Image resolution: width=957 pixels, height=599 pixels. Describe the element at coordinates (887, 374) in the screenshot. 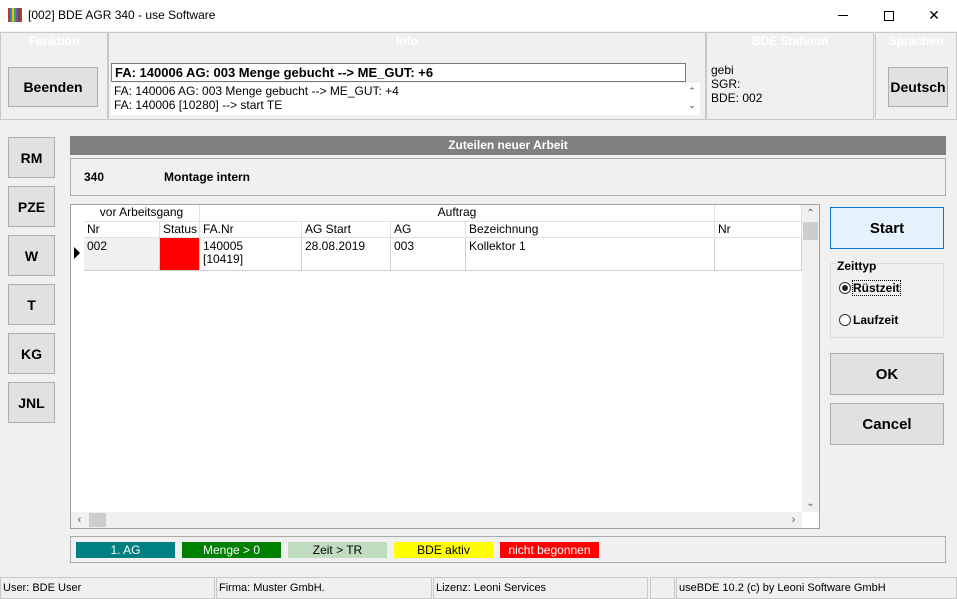

I see `ok-button: OK` at that location.